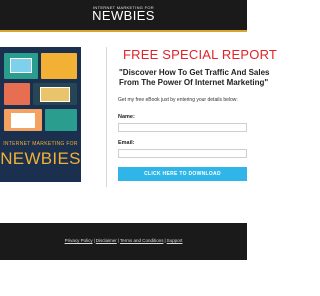  I want to click on name-input, so click(182, 127).